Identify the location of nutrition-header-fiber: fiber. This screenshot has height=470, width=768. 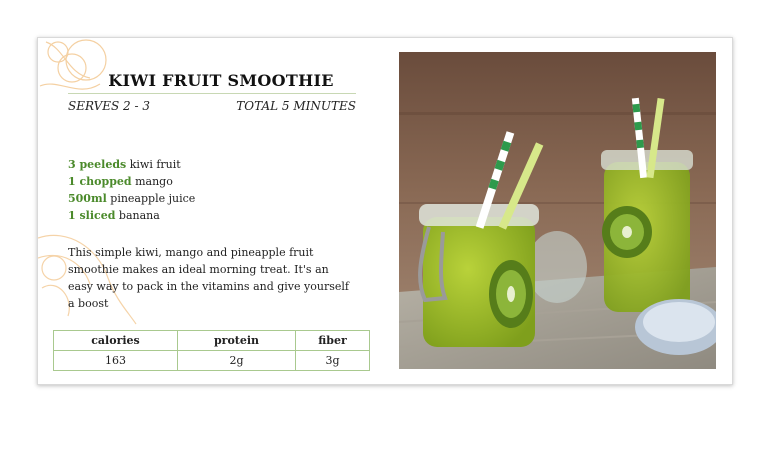
(332, 340).